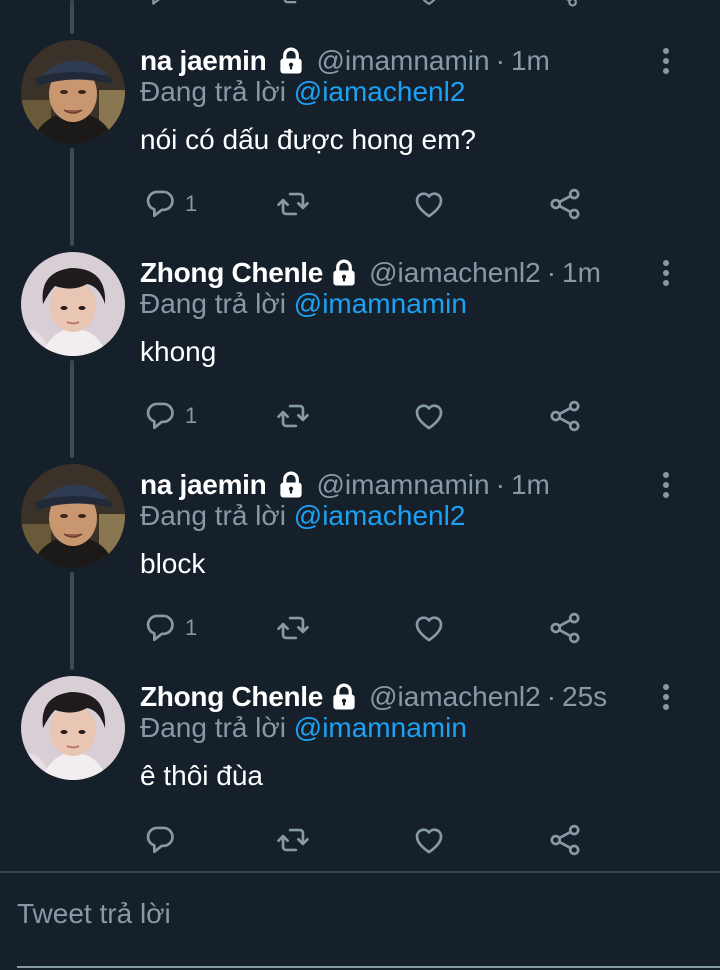 This screenshot has height=970, width=720. I want to click on reply-button, so click(164, 840).